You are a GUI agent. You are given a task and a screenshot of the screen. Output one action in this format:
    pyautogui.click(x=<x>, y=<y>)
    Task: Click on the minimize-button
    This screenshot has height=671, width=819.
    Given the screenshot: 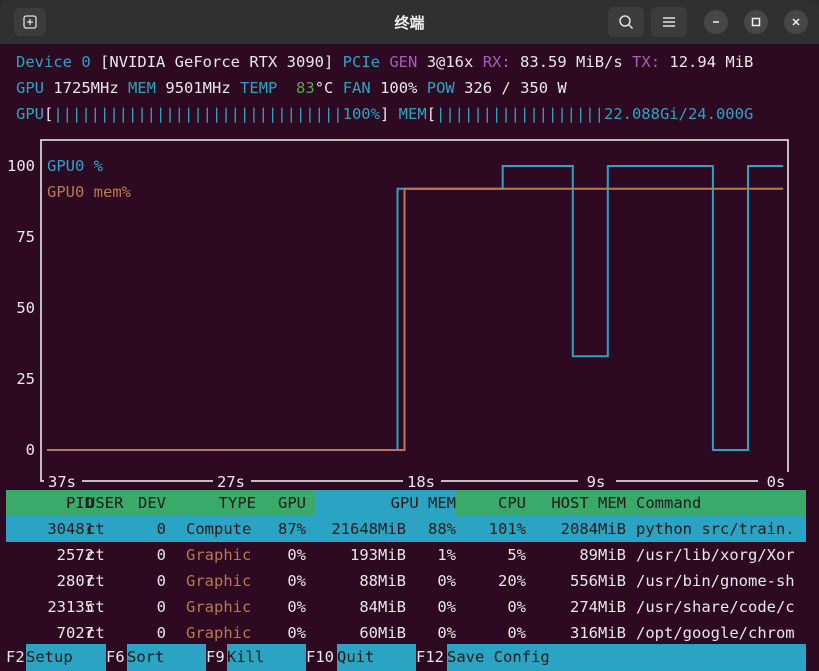 What is the action you would take?
    pyautogui.click(x=716, y=22)
    